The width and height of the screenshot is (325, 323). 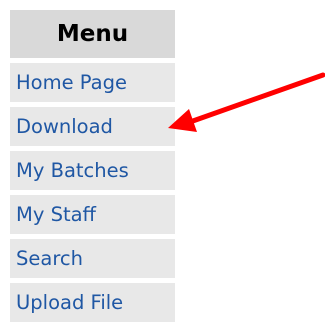 What do you see at coordinates (72, 170) in the screenshot?
I see `menu-item-label: My Batches` at bounding box center [72, 170].